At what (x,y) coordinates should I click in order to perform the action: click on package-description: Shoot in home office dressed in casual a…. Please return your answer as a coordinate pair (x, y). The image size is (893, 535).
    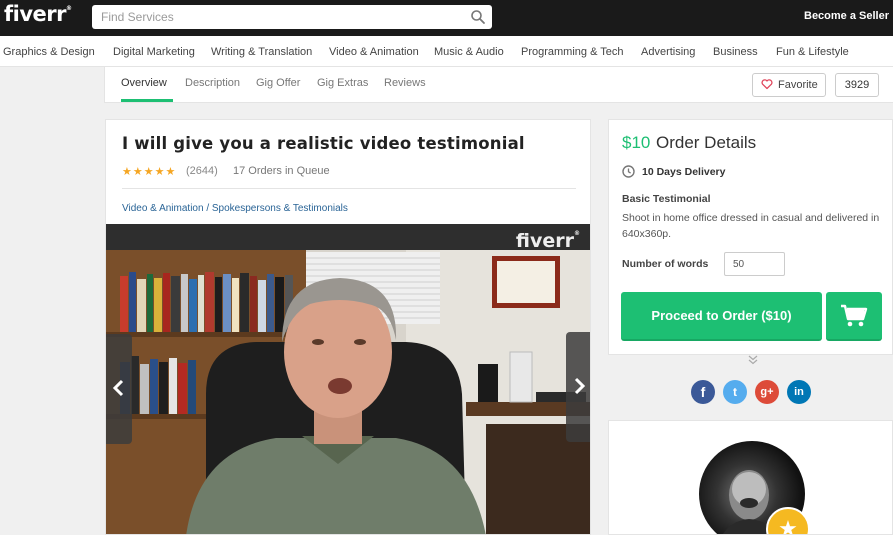
    Looking at the image, I should click on (751, 226).